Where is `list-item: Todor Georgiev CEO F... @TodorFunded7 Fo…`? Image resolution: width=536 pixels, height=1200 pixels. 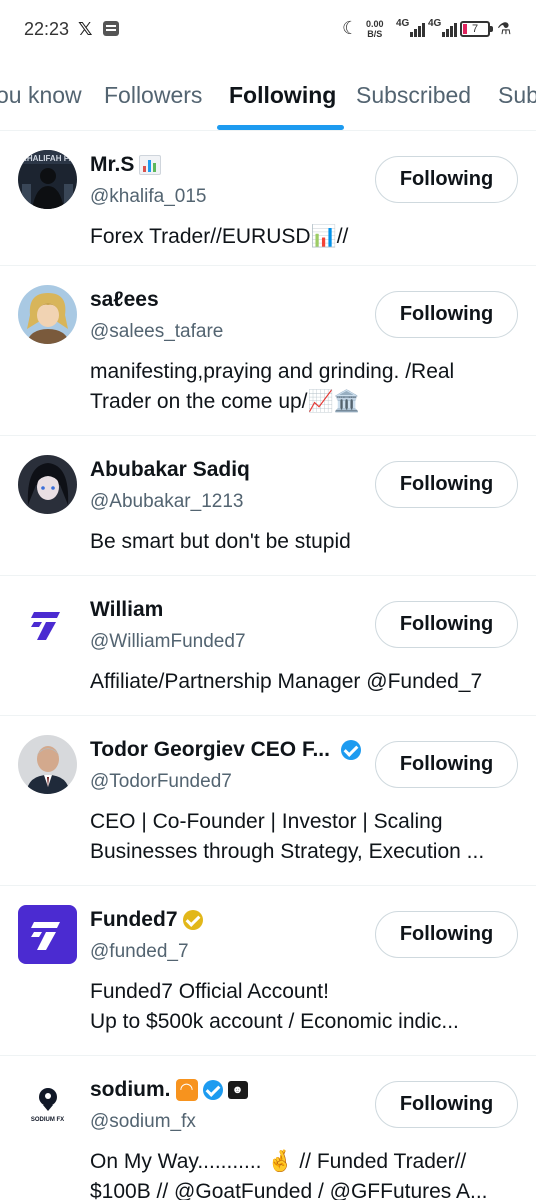 list-item: Todor Georgiev CEO F... @TodorFunded7 Fo… is located at coordinates (268, 801).